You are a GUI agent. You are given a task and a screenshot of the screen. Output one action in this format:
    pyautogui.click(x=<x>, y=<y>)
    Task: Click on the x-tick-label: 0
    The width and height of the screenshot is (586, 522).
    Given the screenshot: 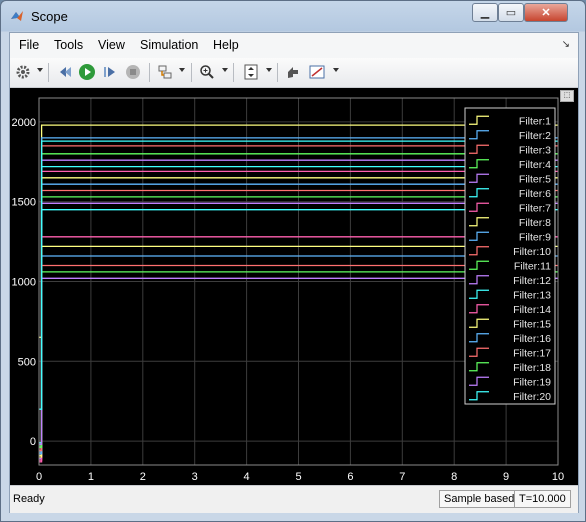 What is the action you would take?
    pyautogui.click(x=39, y=477)
    